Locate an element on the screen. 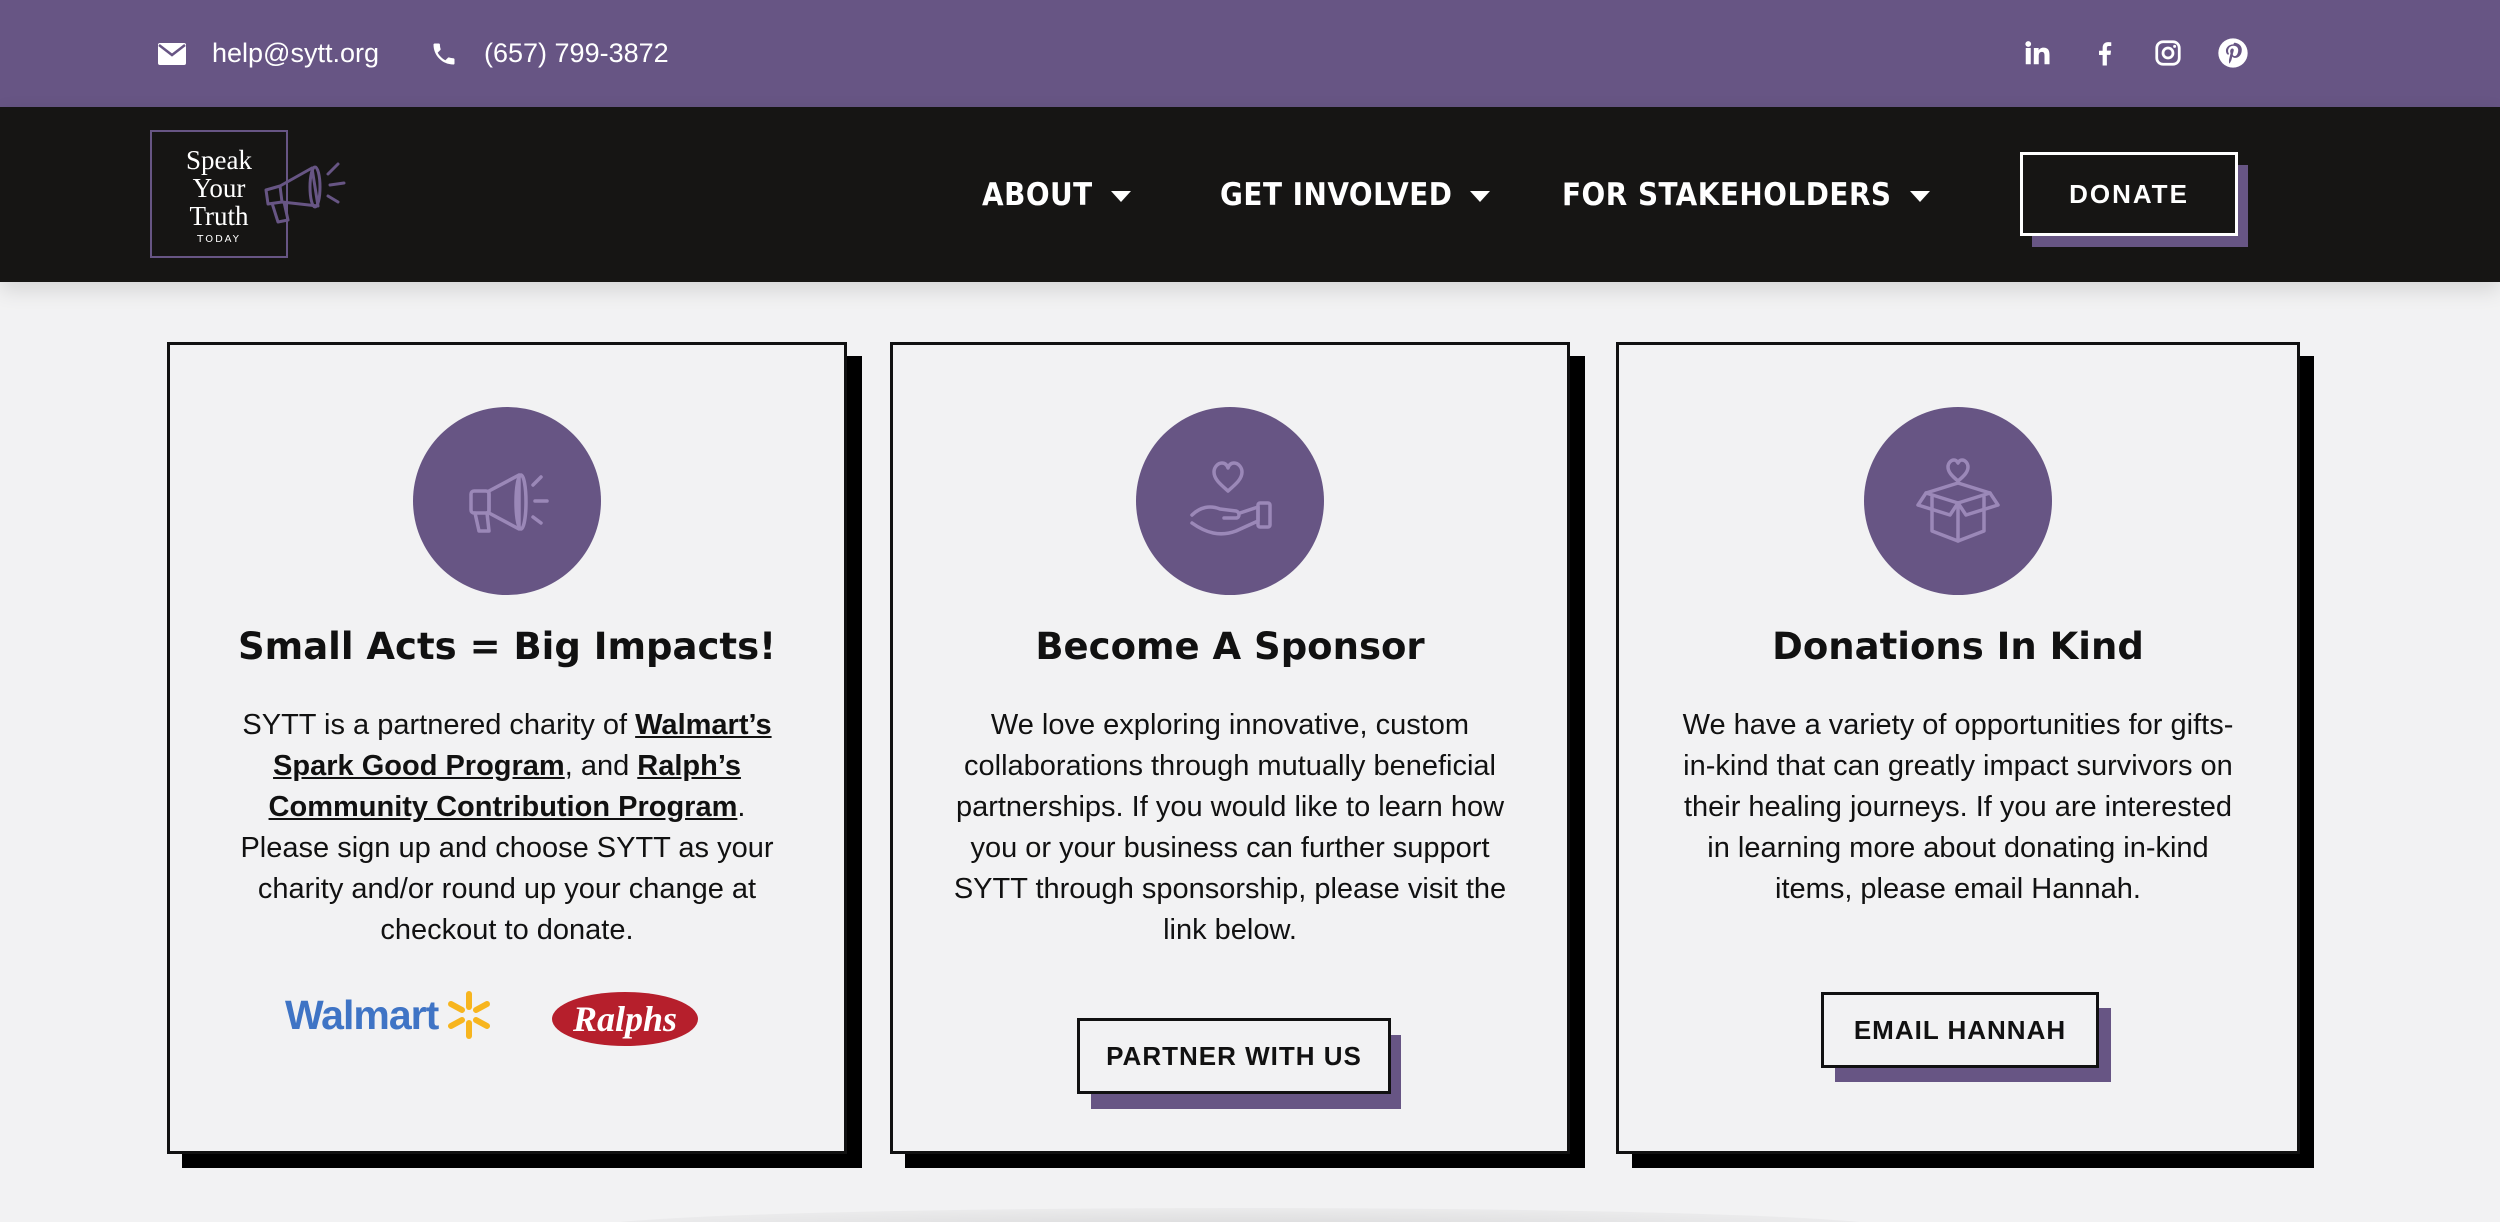 This screenshot has width=2500, height=1222. email-hannah-button: EMAIL HANNAH is located at coordinates (1960, 1030).